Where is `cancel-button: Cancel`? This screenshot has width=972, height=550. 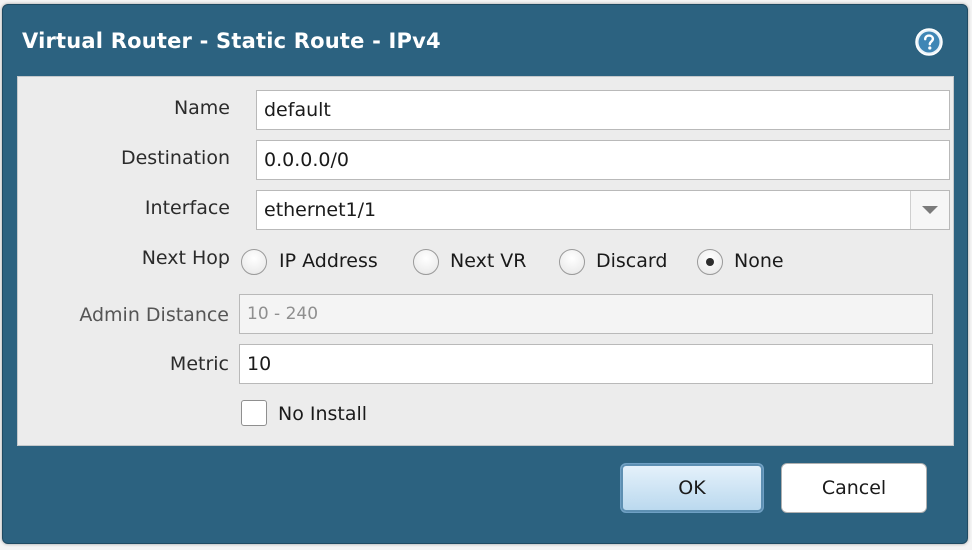 cancel-button: Cancel is located at coordinates (854, 488).